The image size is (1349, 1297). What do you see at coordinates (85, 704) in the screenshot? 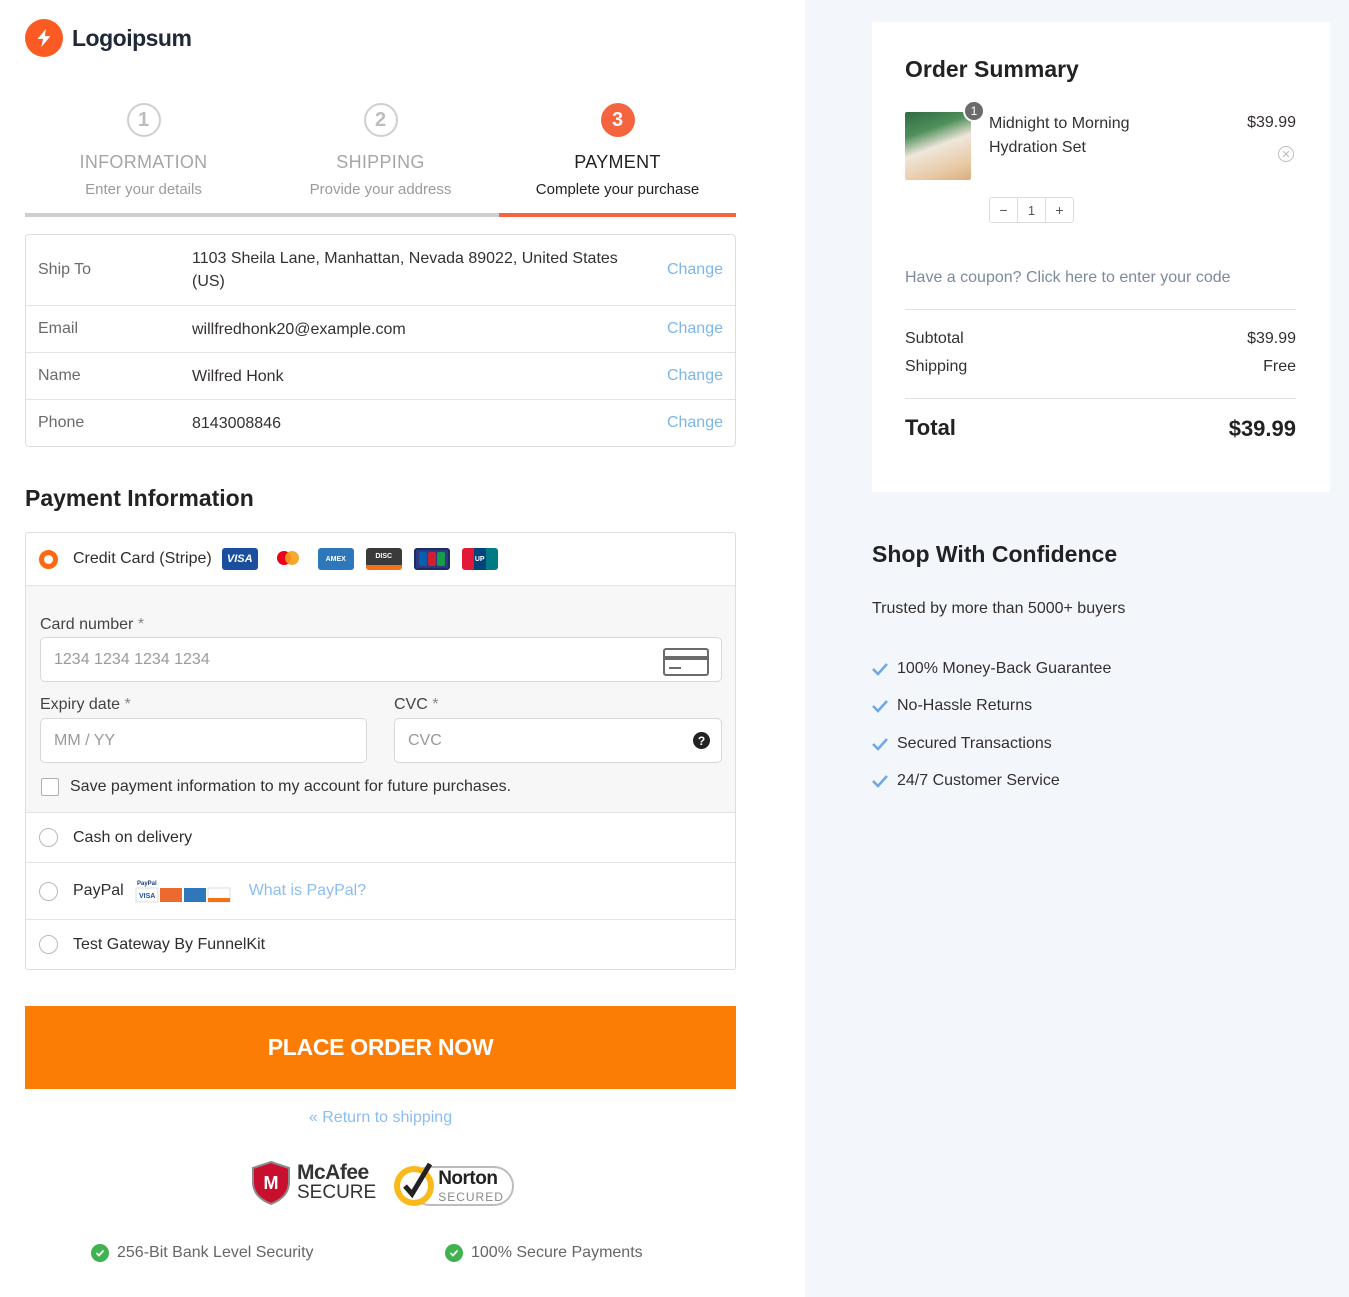
I see `expiry-label: Expiry date *` at bounding box center [85, 704].